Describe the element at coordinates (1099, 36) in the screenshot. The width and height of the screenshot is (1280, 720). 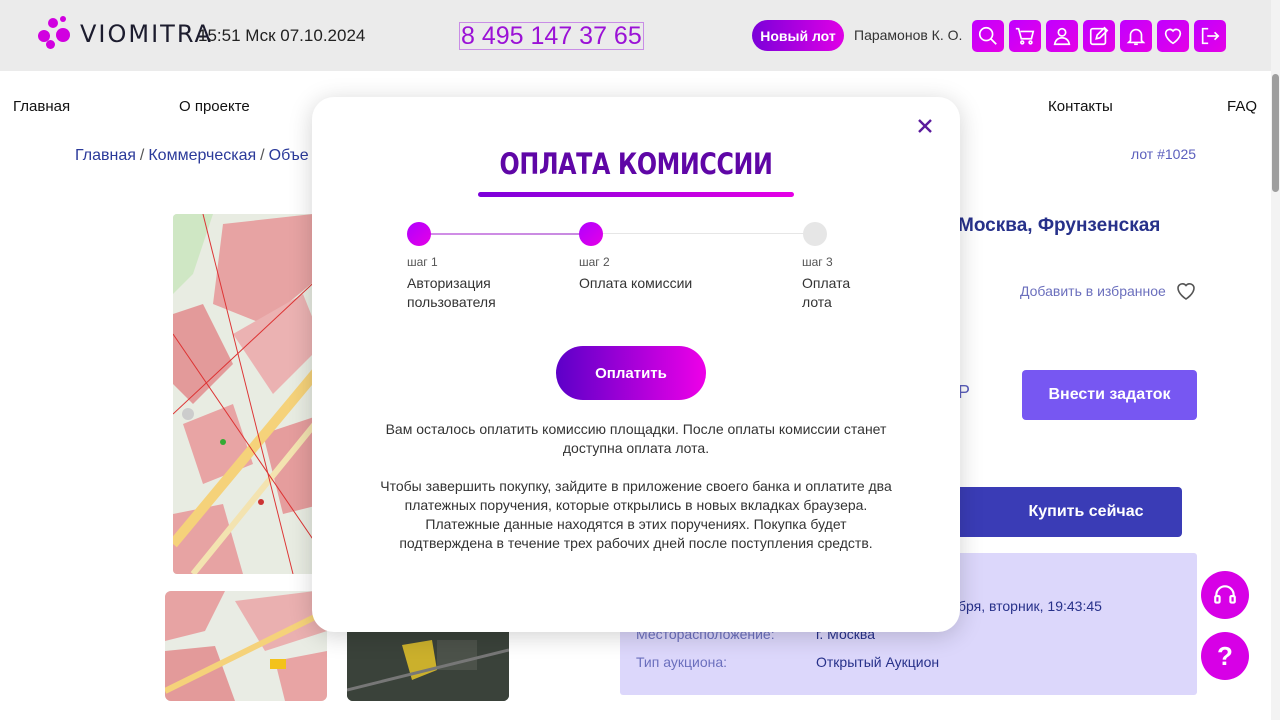
I see `edit-icon` at that location.